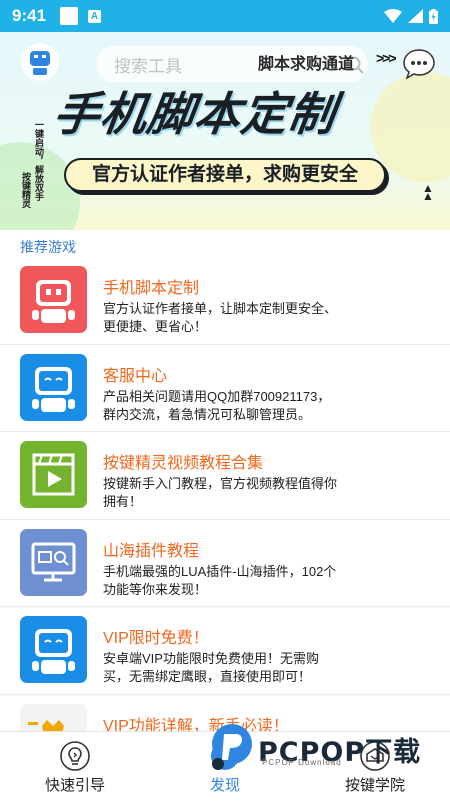  I want to click on banner-pill: 官方认证作者接单，求购更安全, so click(225, 175).